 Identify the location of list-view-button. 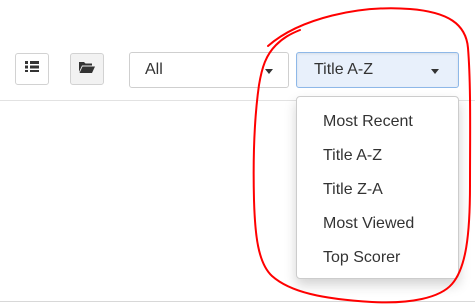
(32, 69).